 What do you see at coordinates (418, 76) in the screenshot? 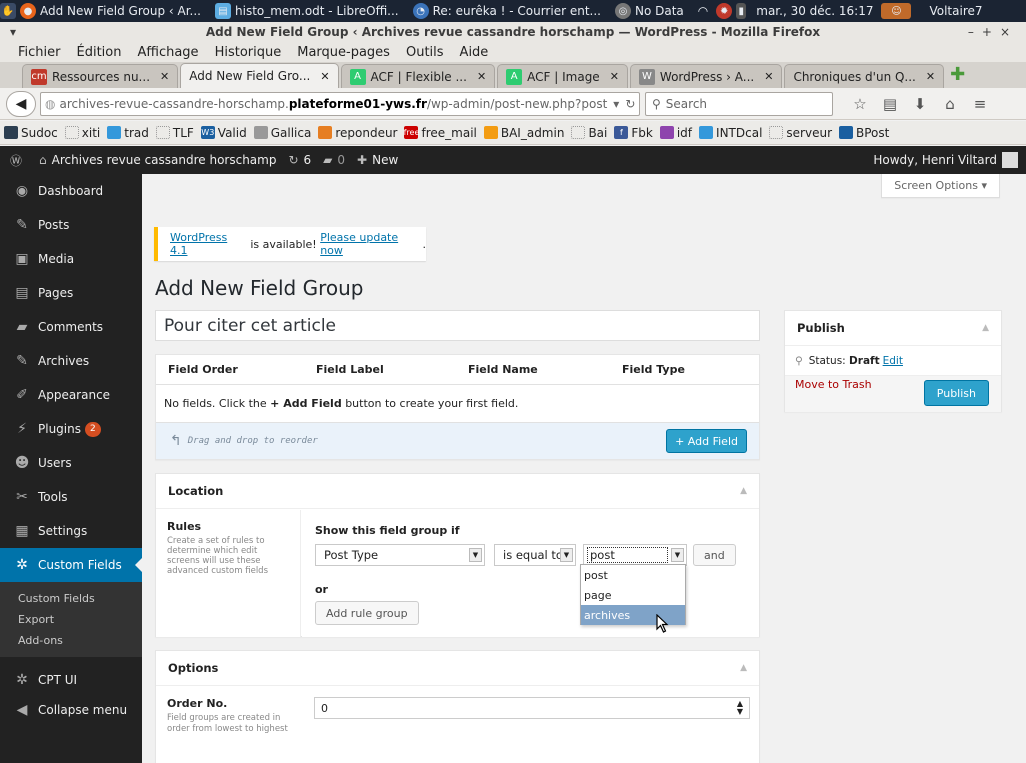
I see `tab-acf-flexible: A ACF | Flexible ... ✕` at bounding box center [418, 76].